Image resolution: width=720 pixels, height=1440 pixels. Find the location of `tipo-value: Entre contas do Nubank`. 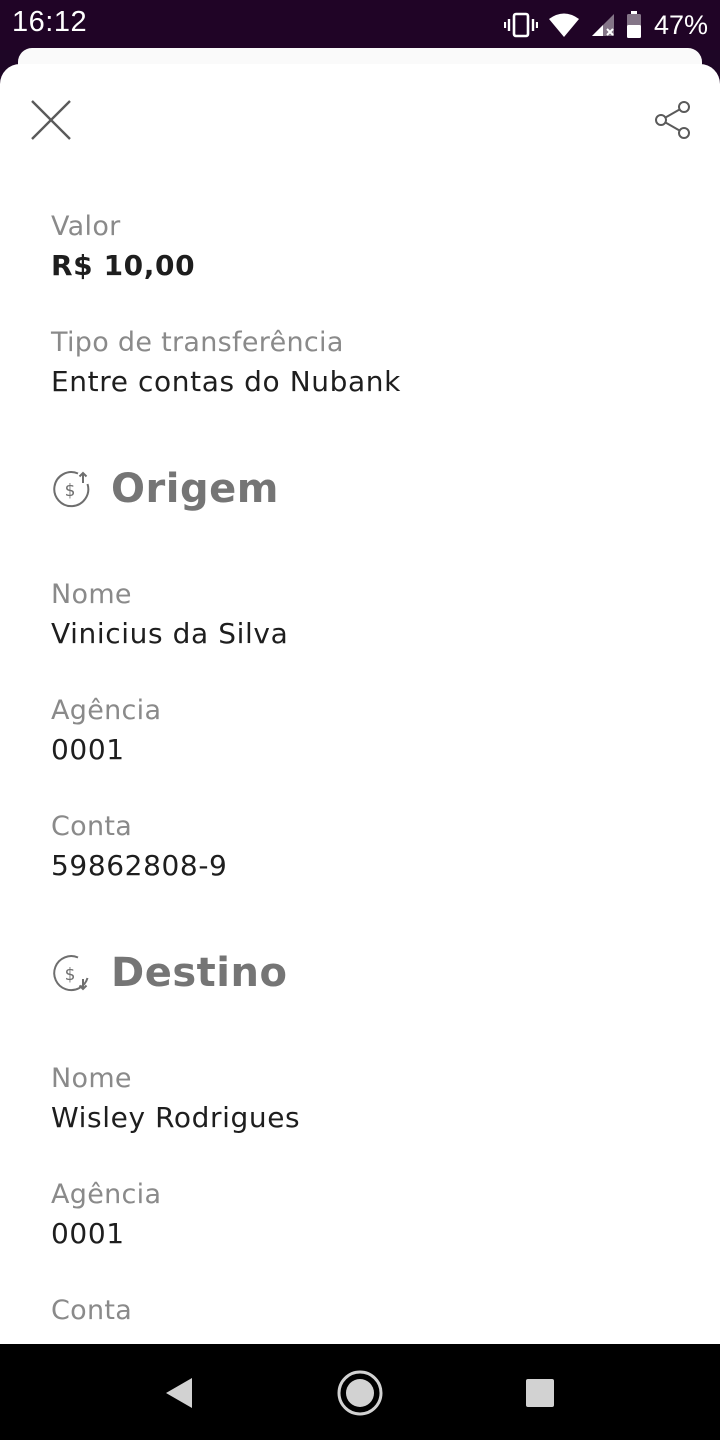

tipo-value: Entre contas do Nubank is located at coordinates (226, 381).